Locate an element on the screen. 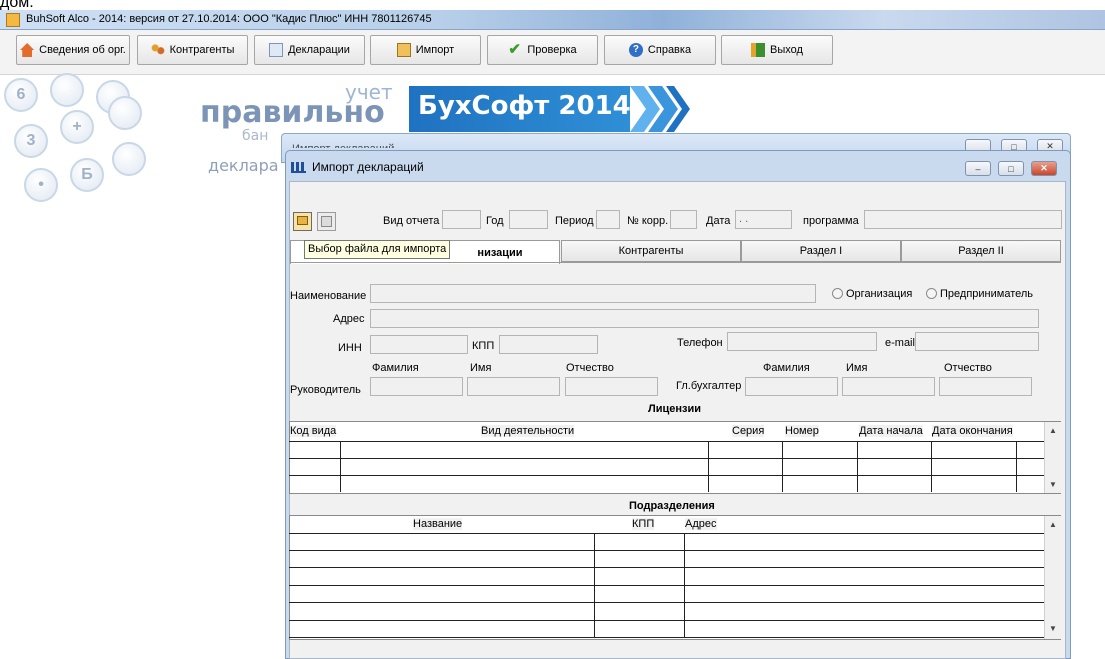 This screenshot has height=659, width=1105. kpp-field is located at coordinates (548, 344).